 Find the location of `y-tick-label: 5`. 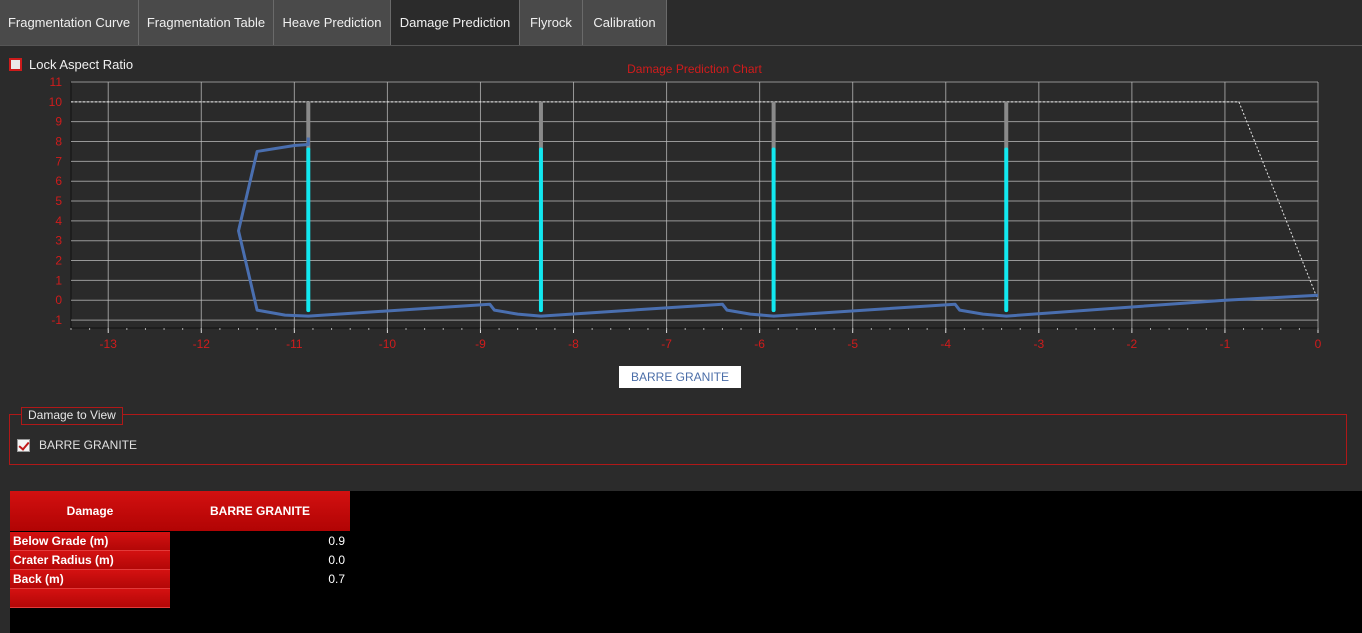

y-tick-label: 5 is located at coordinates (58, 201).